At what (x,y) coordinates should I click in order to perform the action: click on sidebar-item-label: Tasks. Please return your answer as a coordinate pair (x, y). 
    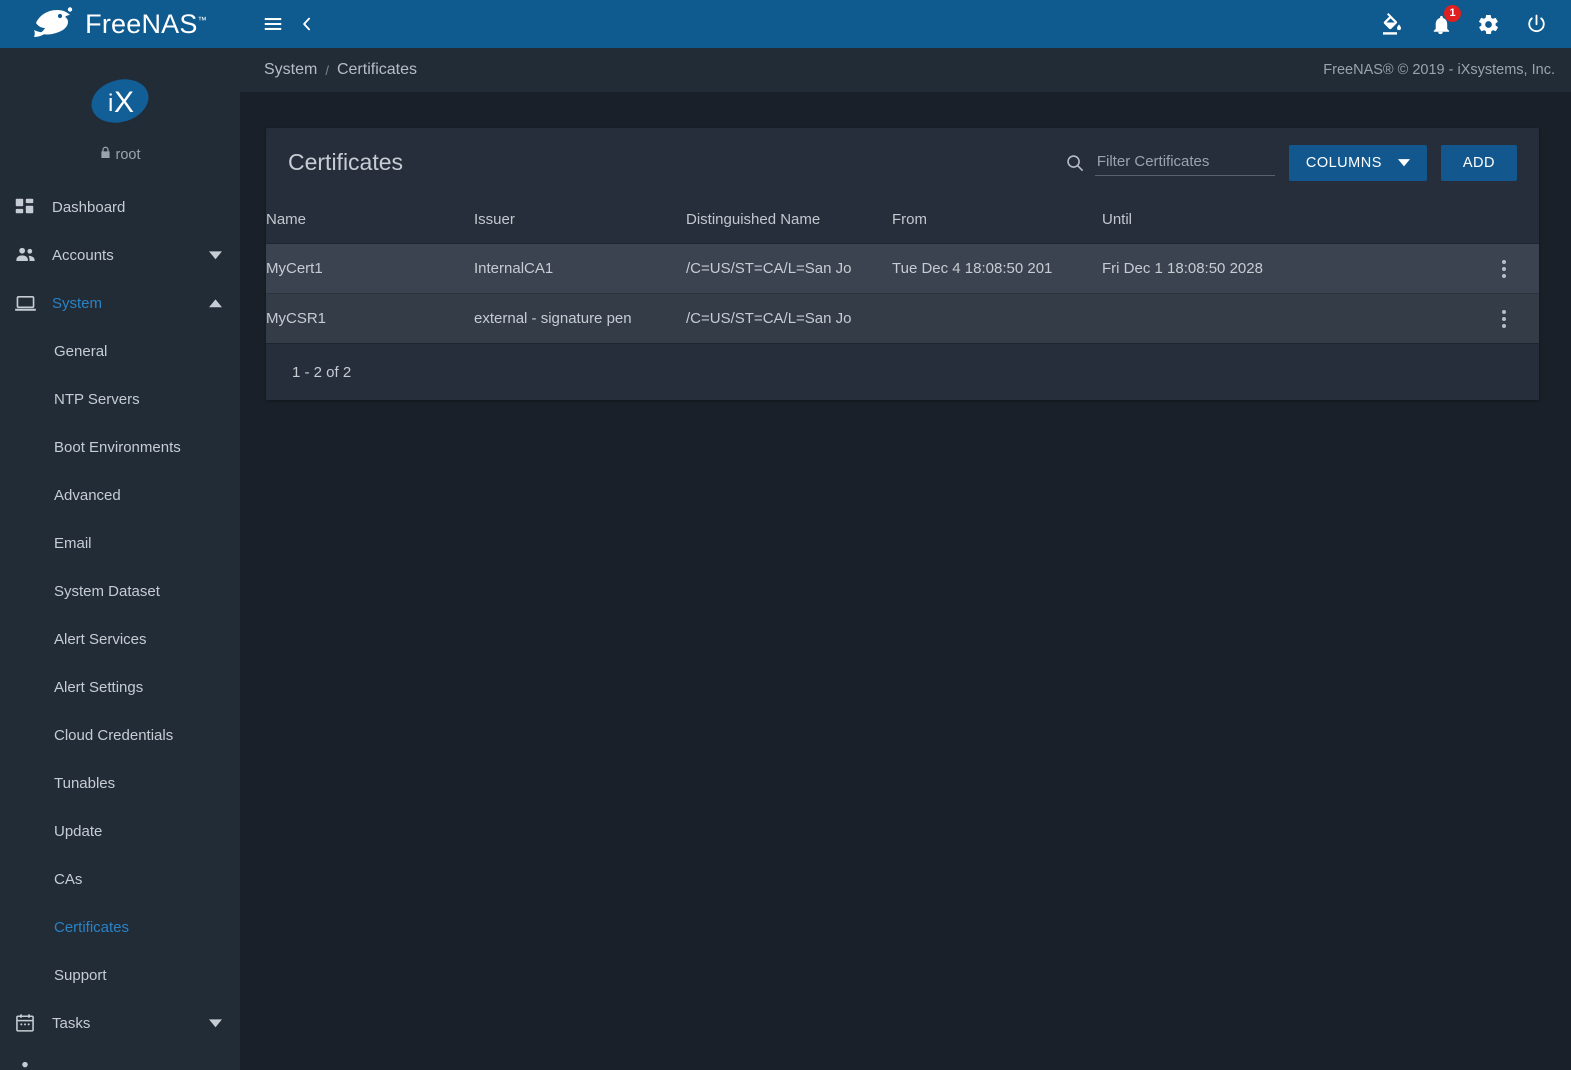
    Looking at the image, I should click on (71, 1023).